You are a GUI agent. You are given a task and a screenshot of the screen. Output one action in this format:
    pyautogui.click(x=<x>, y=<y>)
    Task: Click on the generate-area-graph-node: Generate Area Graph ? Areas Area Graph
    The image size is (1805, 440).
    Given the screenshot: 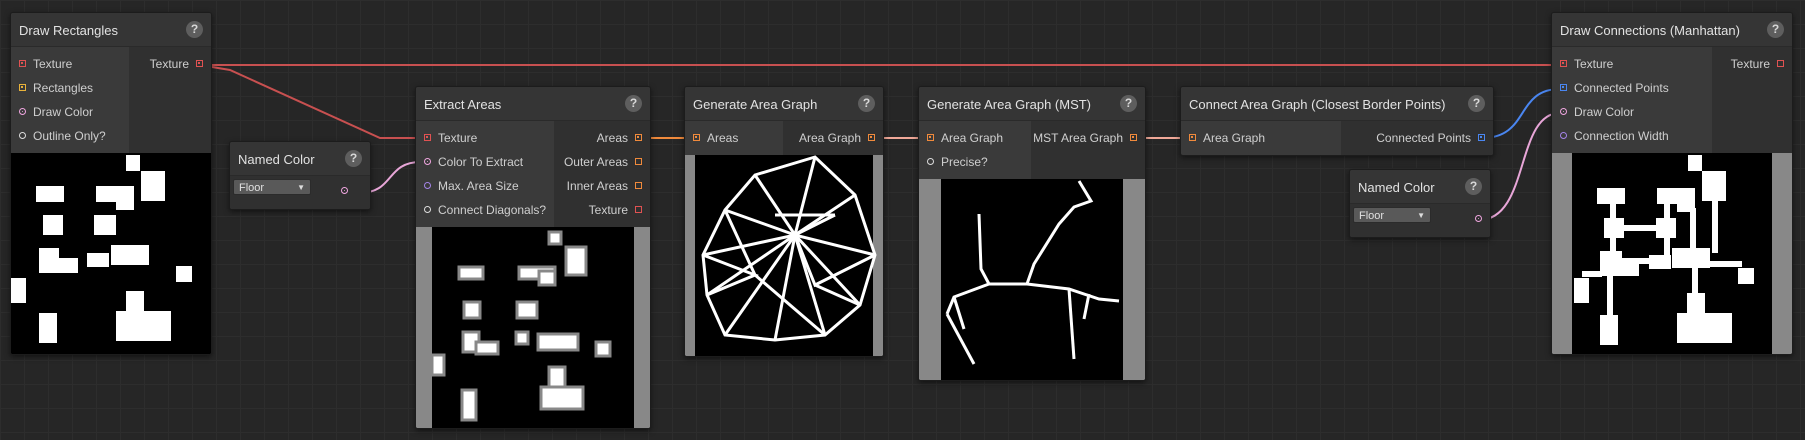 What is the action you would take?
    pyautogui.click(x=784, y=221)
    